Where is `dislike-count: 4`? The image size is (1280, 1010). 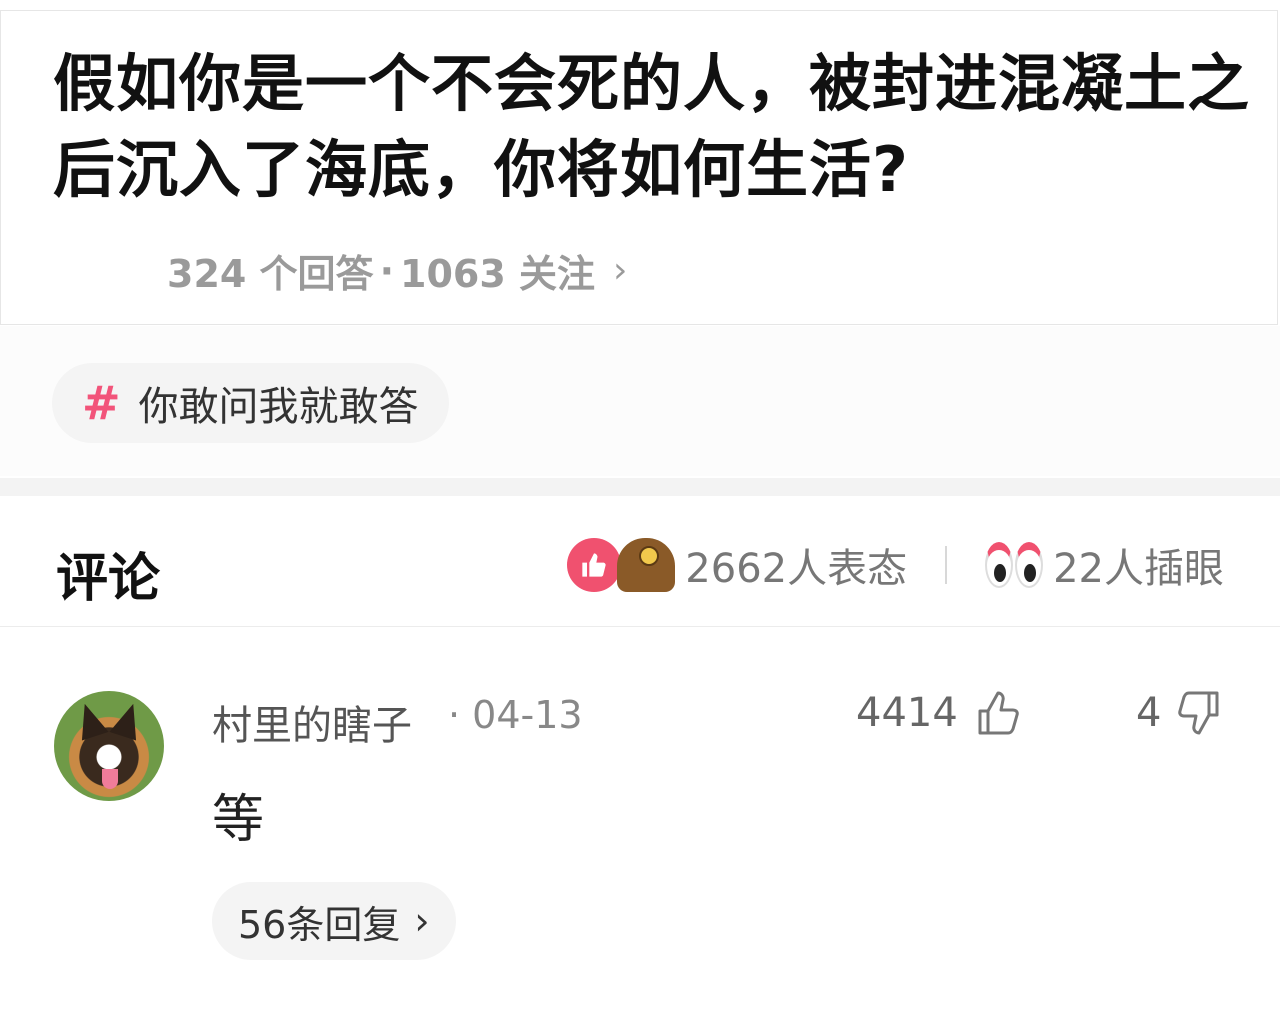 dislike-count: 4 is located at coordinates (1149, 713).